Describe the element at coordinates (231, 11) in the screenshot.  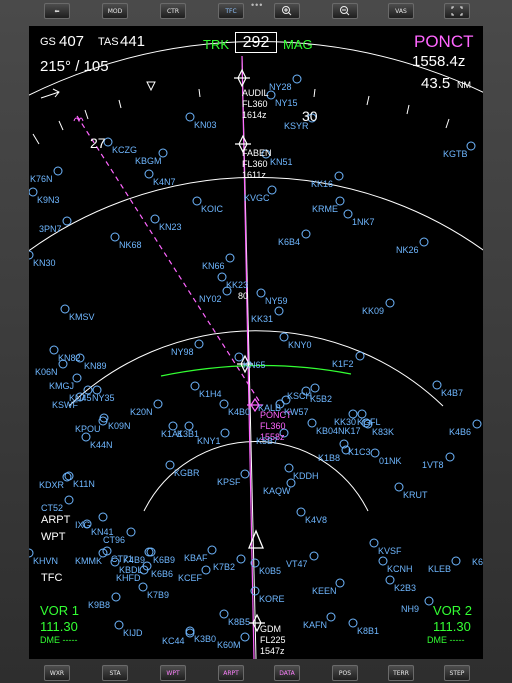
I see `tfc-button: TFC` at that location.